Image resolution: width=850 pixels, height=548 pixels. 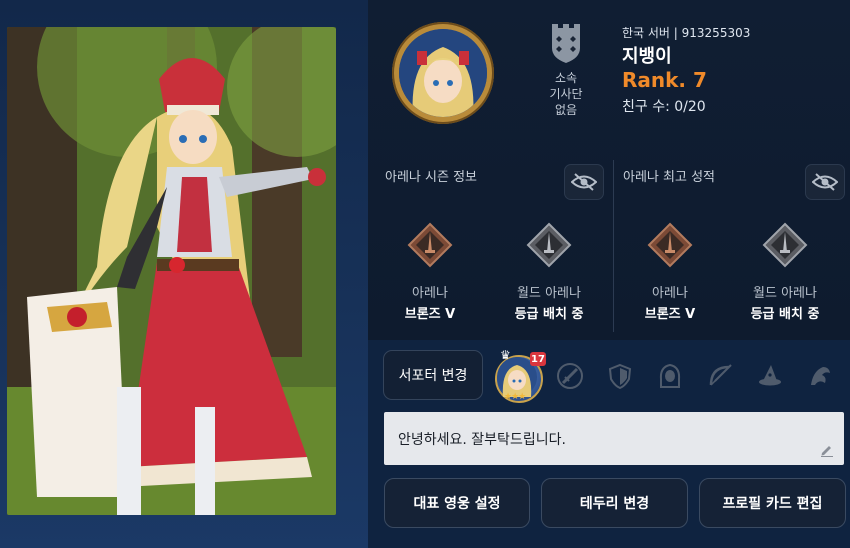 I want to click on portrait-avatar, so click(x=443, y=73).